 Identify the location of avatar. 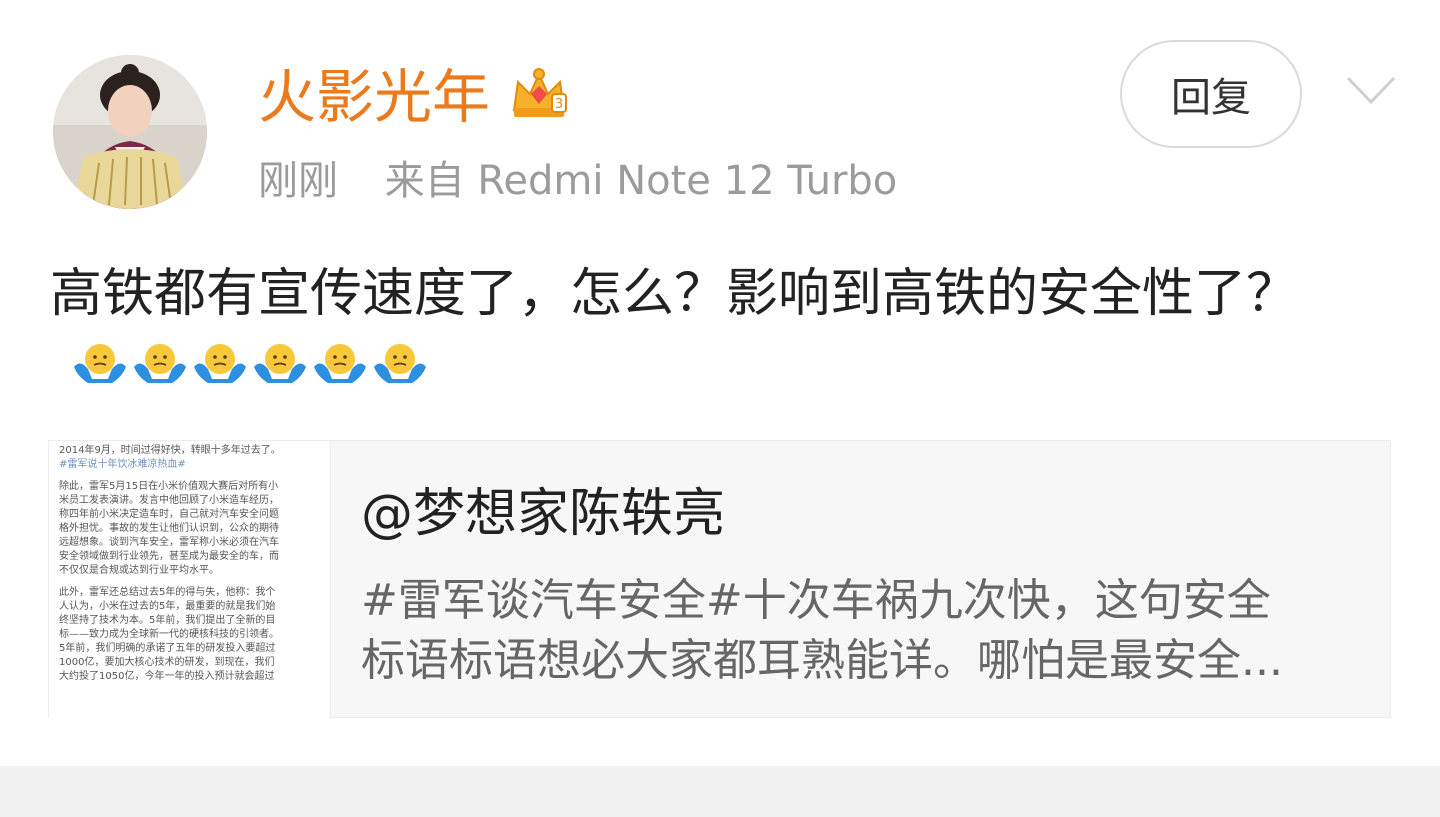
(130, 132).